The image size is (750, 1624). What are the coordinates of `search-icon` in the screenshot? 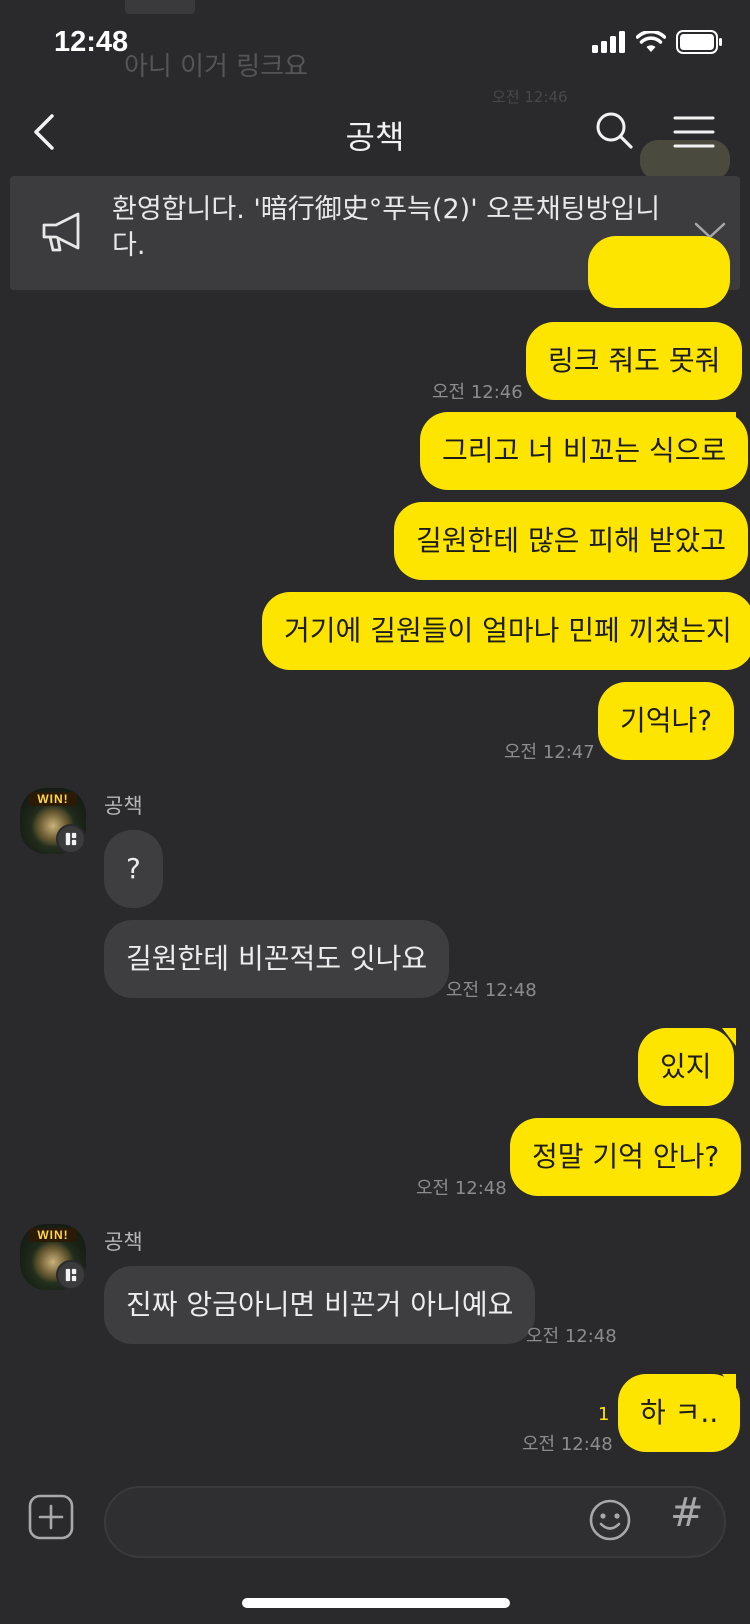 It's located at (614, 130).